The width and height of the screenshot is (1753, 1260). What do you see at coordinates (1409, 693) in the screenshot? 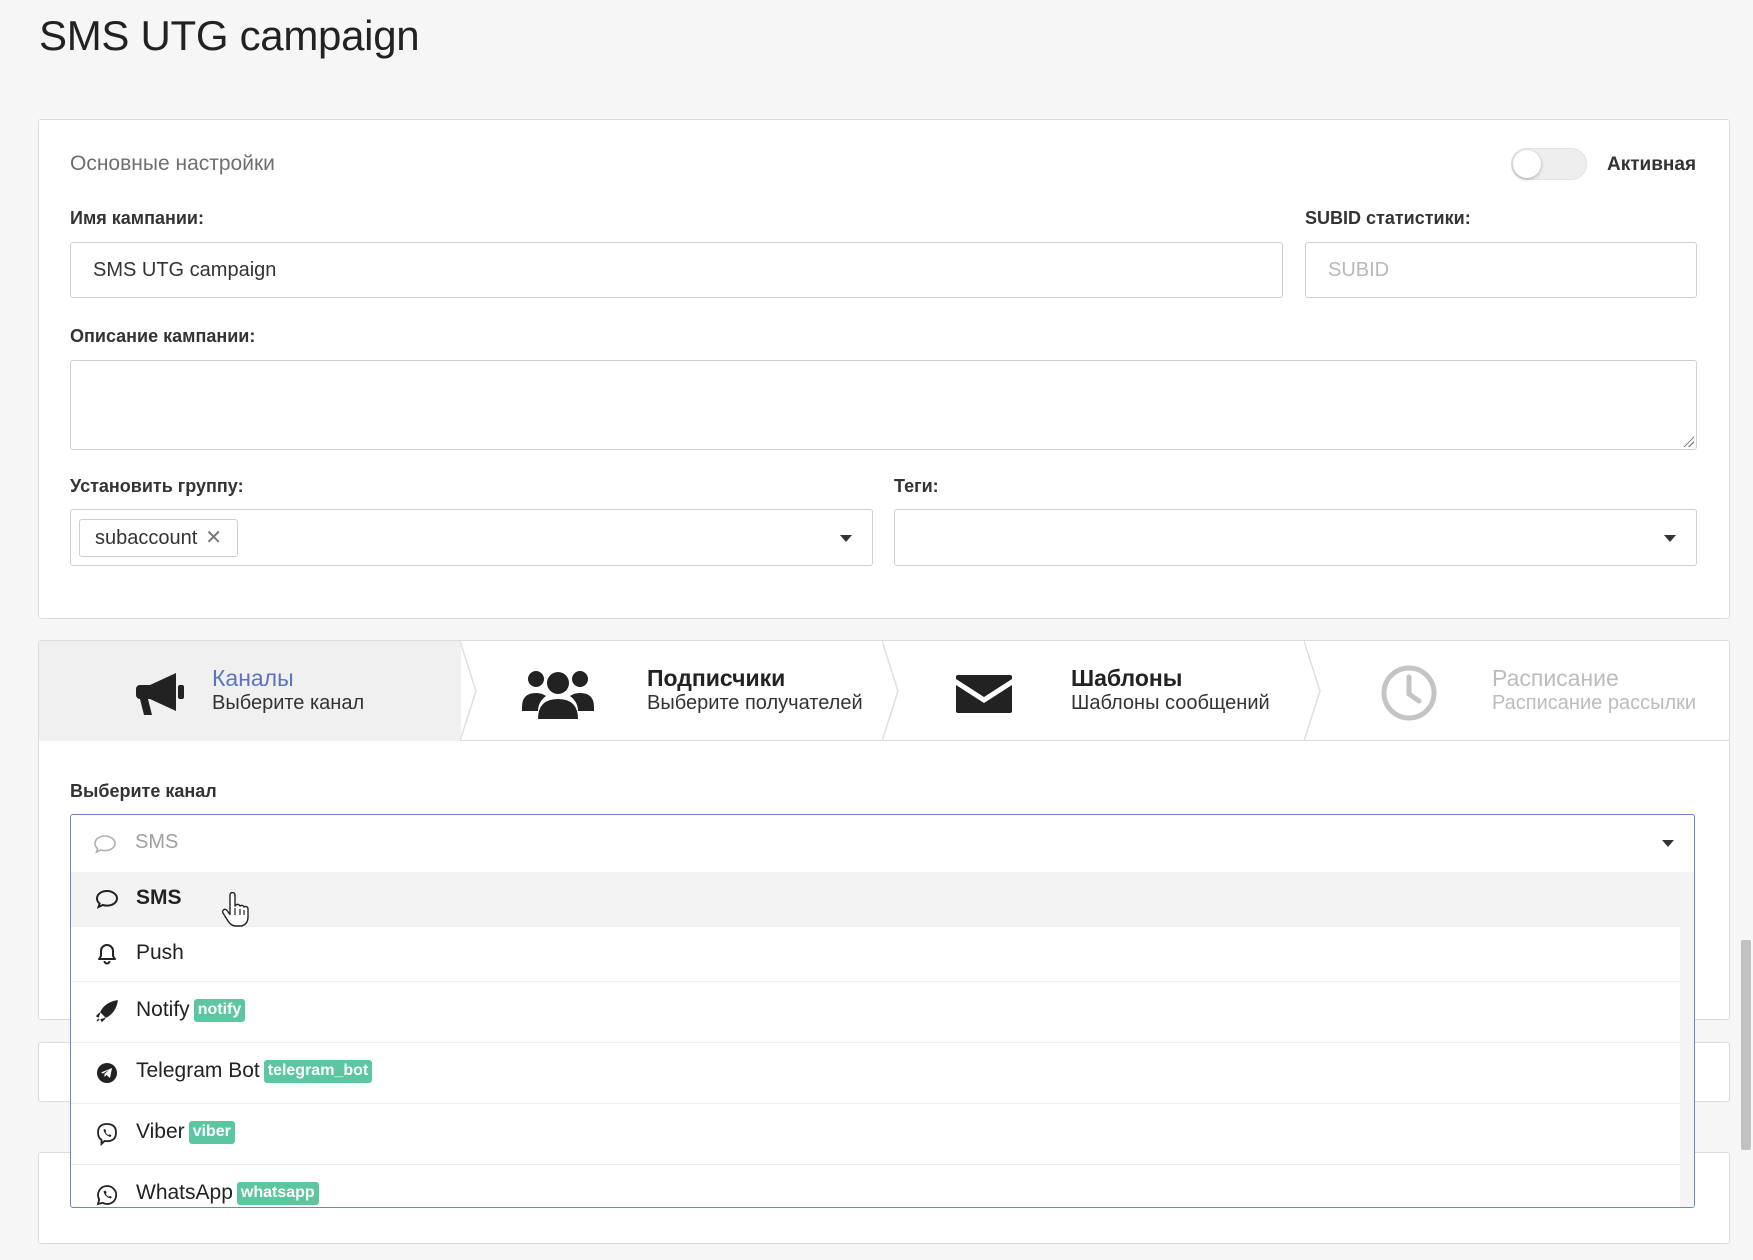
I see `clock-icon` at bounding box center [1409, 693].